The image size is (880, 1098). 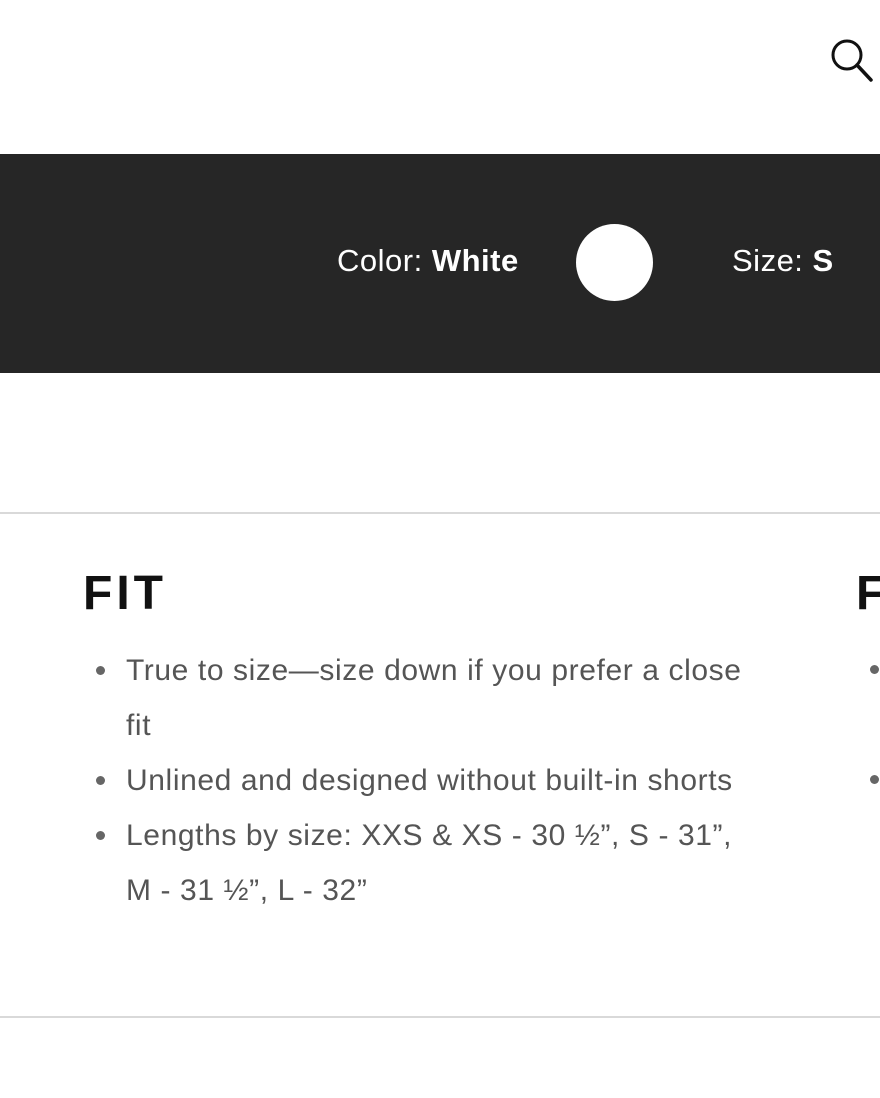 I want to click on size-value: S, so click(x=823, y=260).